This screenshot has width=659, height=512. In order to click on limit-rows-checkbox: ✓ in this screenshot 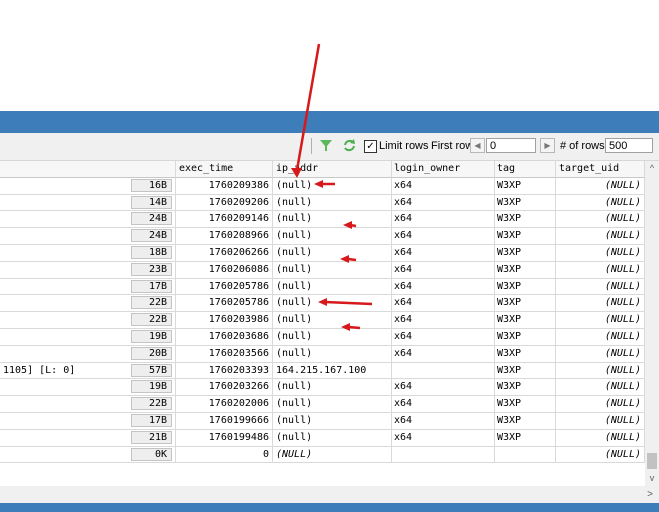, I will do `click(370, 146)`.